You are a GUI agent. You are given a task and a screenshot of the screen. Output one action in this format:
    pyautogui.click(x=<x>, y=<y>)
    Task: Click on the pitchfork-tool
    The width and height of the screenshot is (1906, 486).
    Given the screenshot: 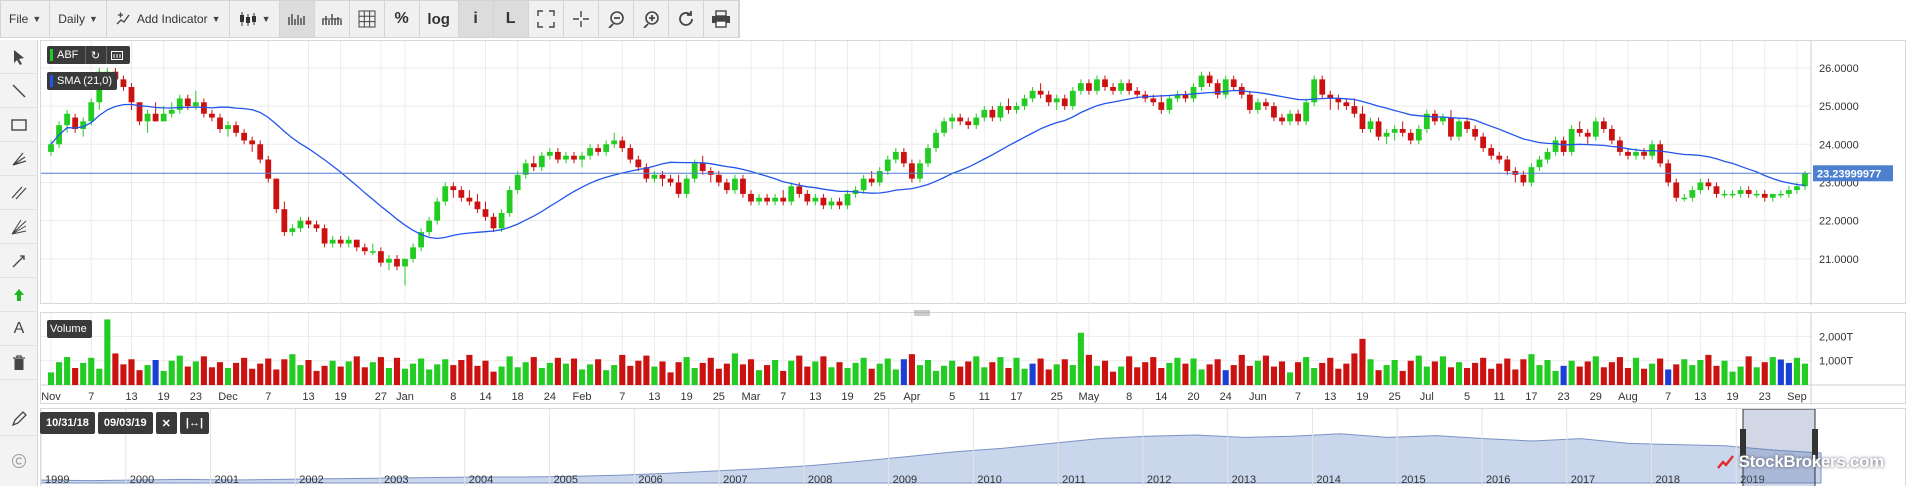 What is the action you would take?
    pyautogui.click(x=19, y=159)
    